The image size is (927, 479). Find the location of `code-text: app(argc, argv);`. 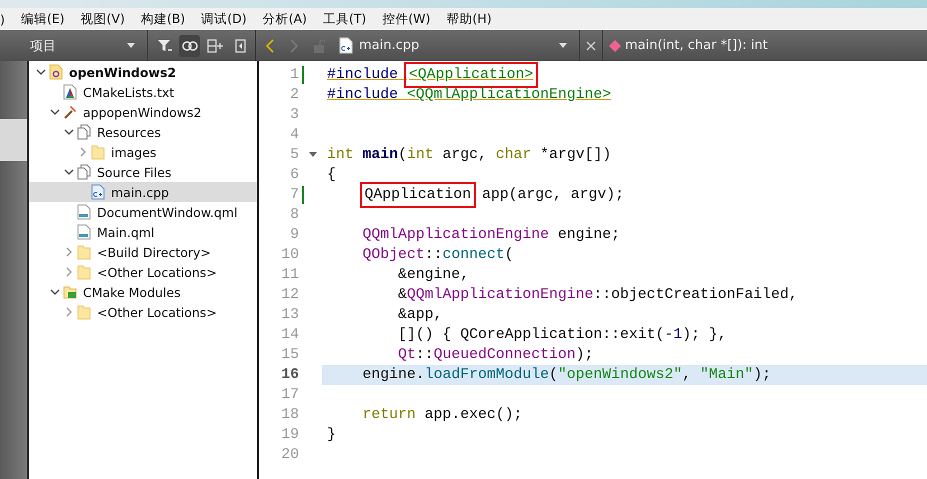

code-text: app(argc, argv); is located at coordinates (552, 195).